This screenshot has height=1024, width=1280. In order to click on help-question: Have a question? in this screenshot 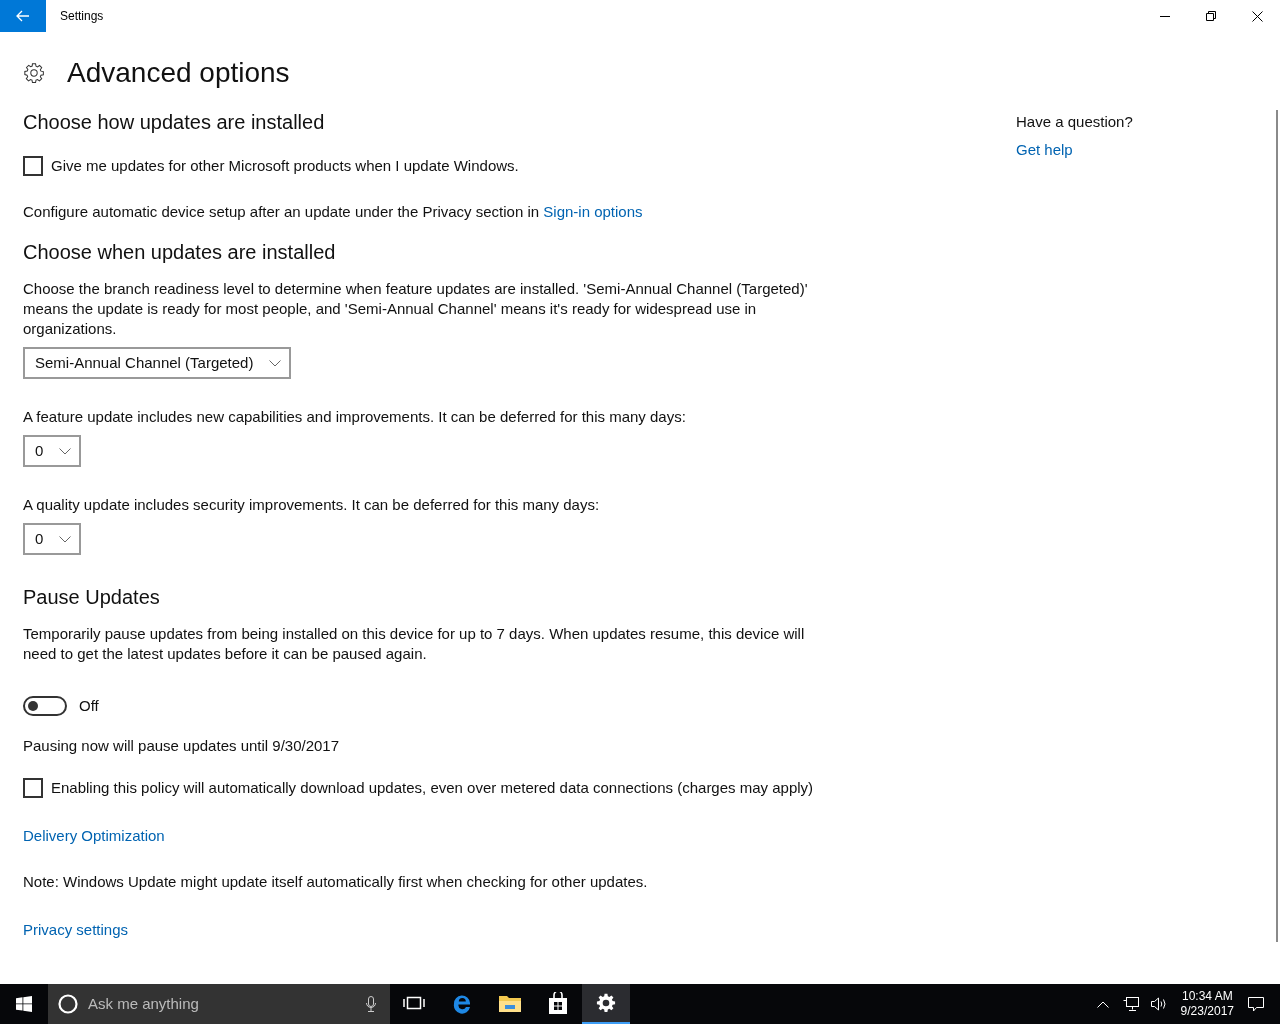, I will do `click(1074, 122)`.